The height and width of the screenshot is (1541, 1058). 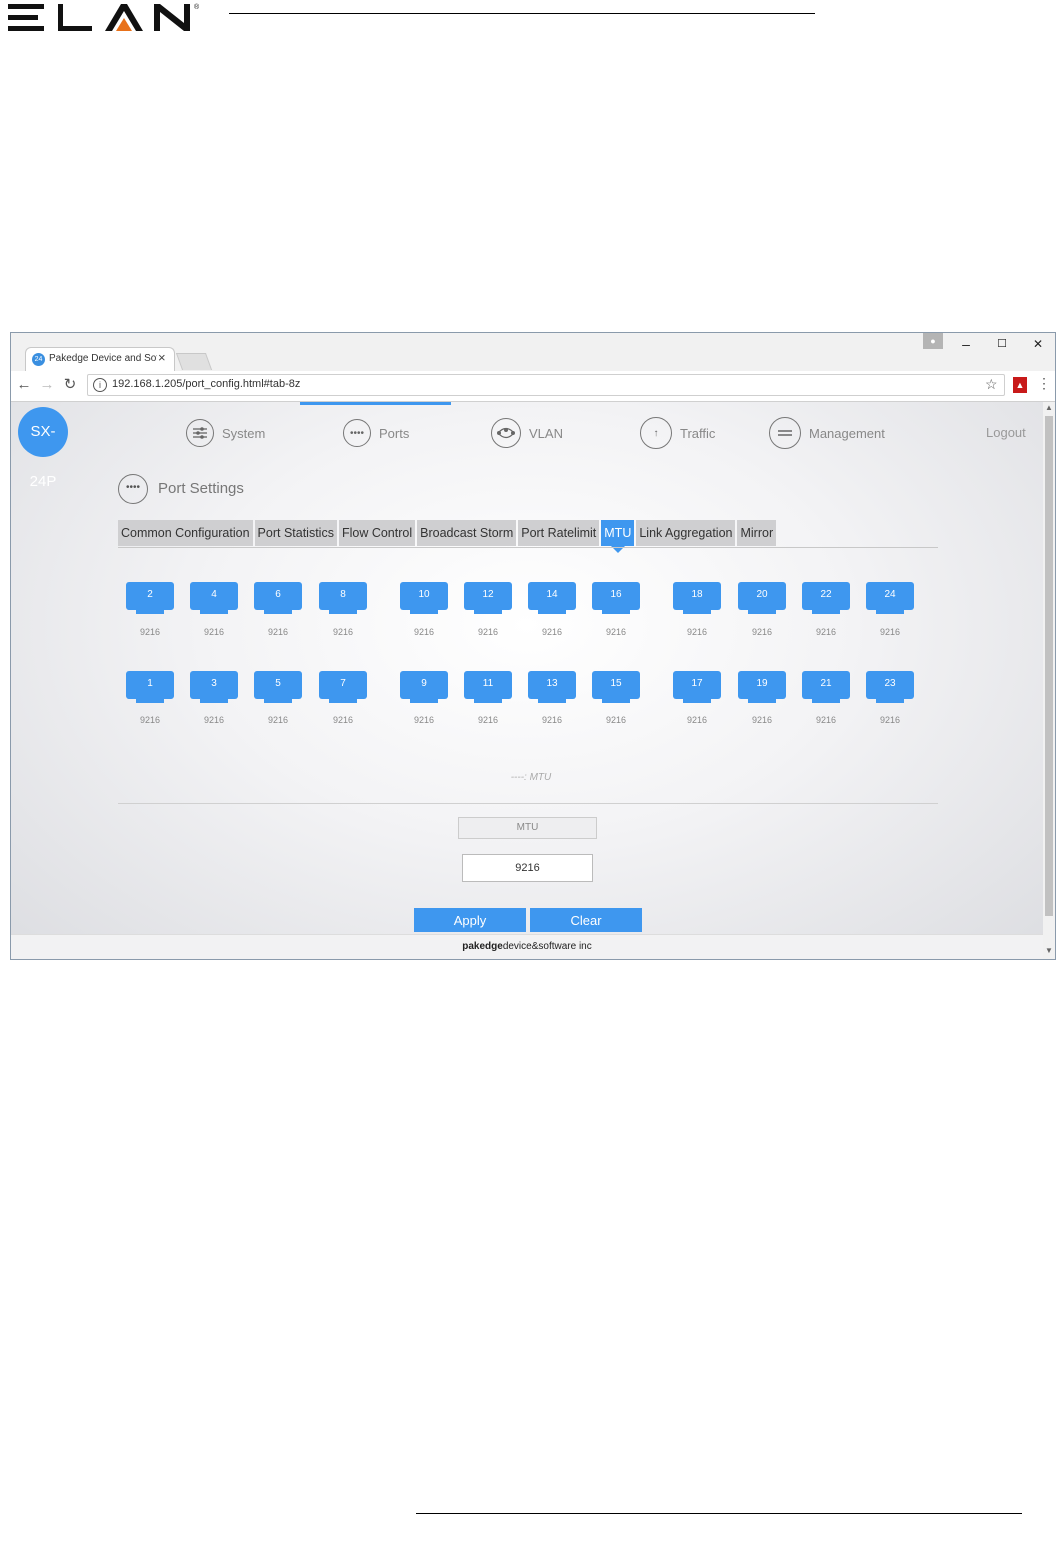 What do you see at coordinates (206, 384) in the screenshot?
I see `url-text: 192.168.1.205/port_config.html#tab-8z` at bounding box center [206, 384].